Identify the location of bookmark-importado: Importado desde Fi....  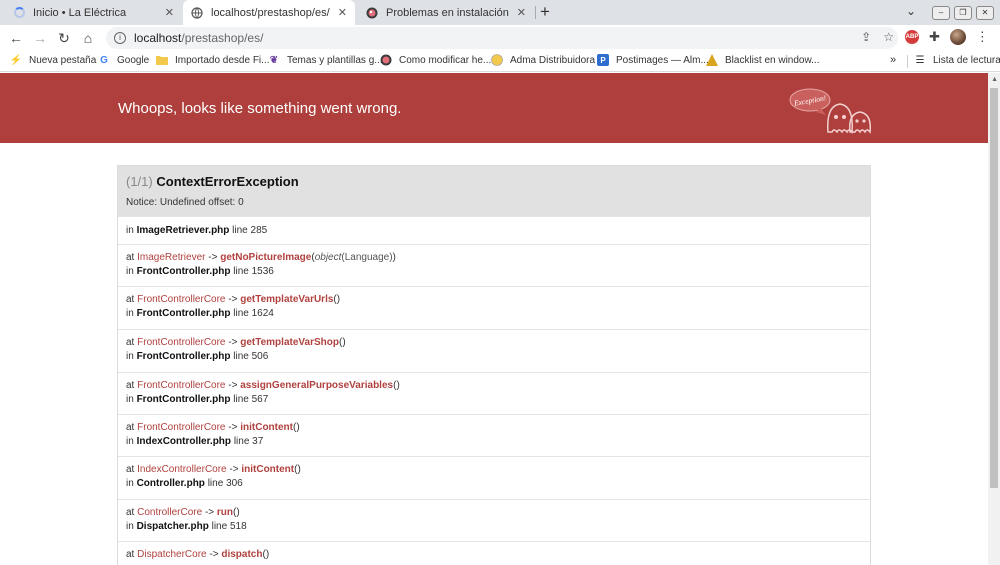
(213, 60).